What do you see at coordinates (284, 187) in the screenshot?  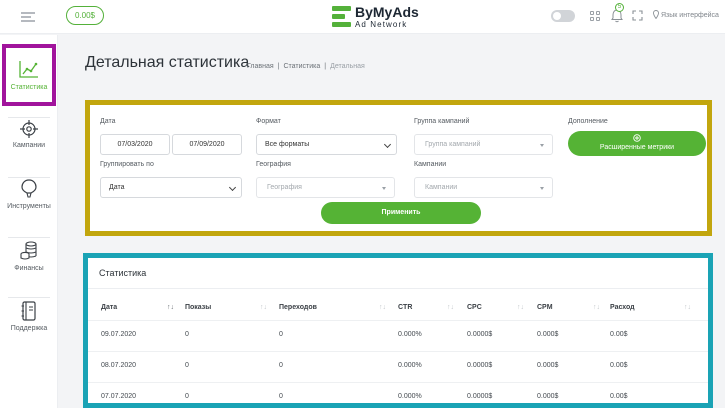 I see `geo-placeholder: География` at bounding box center [284, 187].